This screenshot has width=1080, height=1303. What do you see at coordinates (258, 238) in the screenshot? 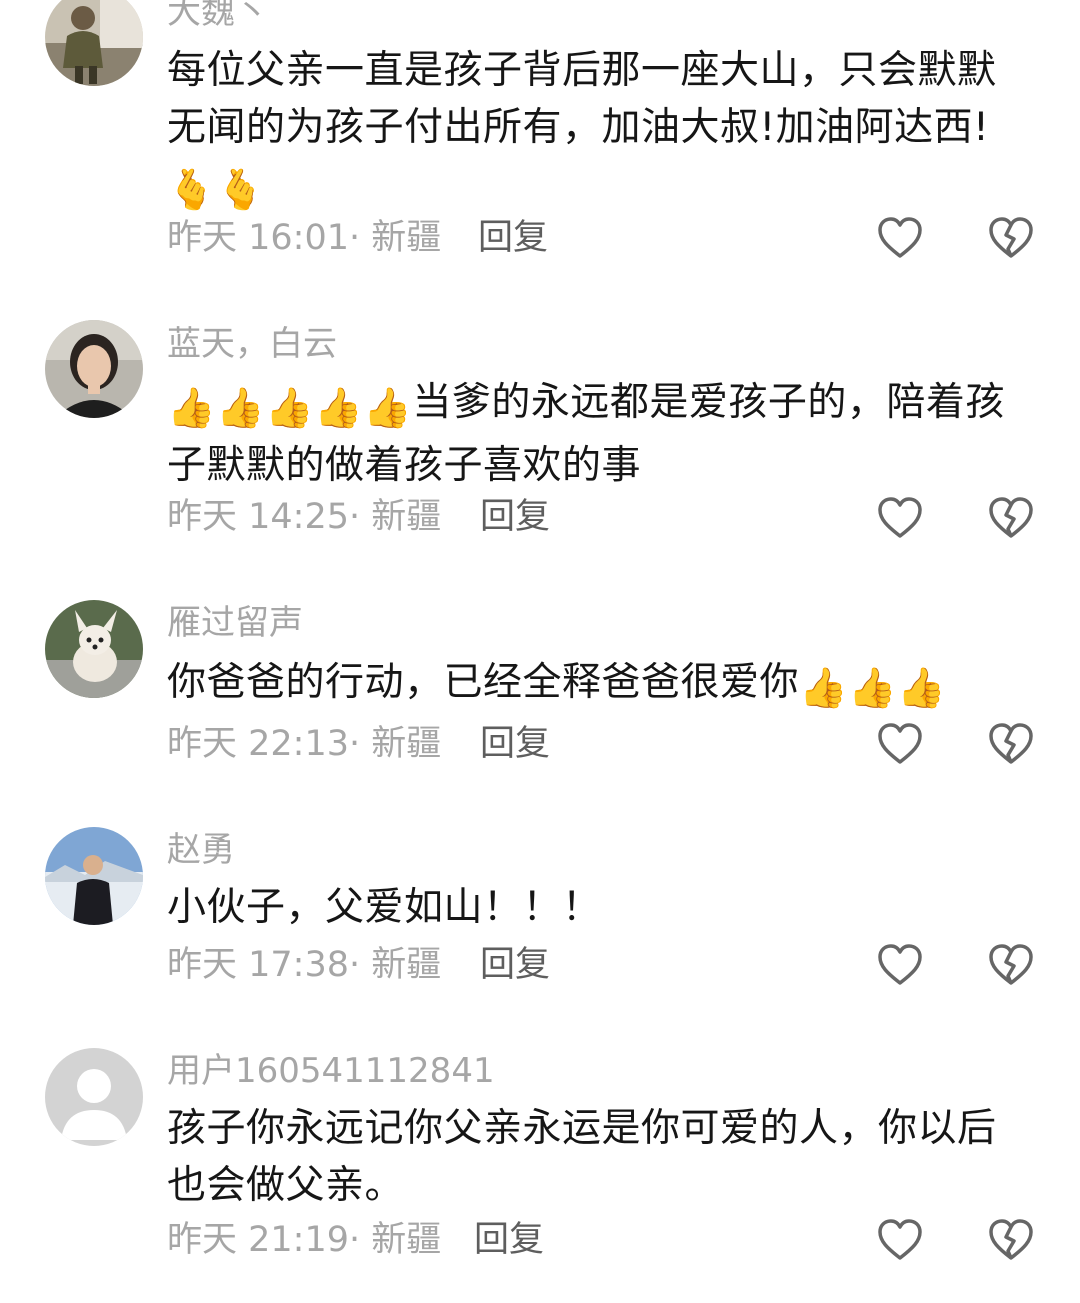
I see `comment-time: 昨天 16:01` at bounding box center [258, 238].